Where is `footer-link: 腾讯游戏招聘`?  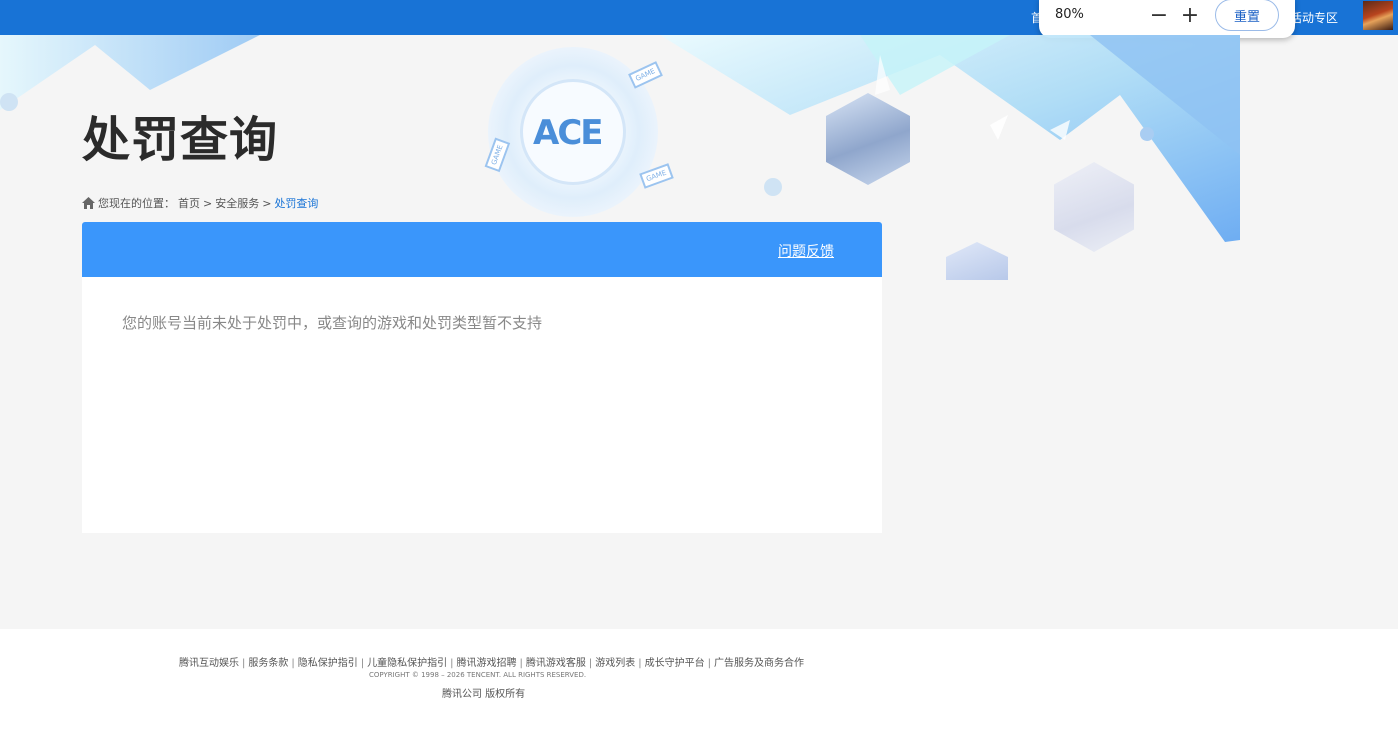 footer-link: 腾讯游戏招聘 is located at coordinates (487, 663).